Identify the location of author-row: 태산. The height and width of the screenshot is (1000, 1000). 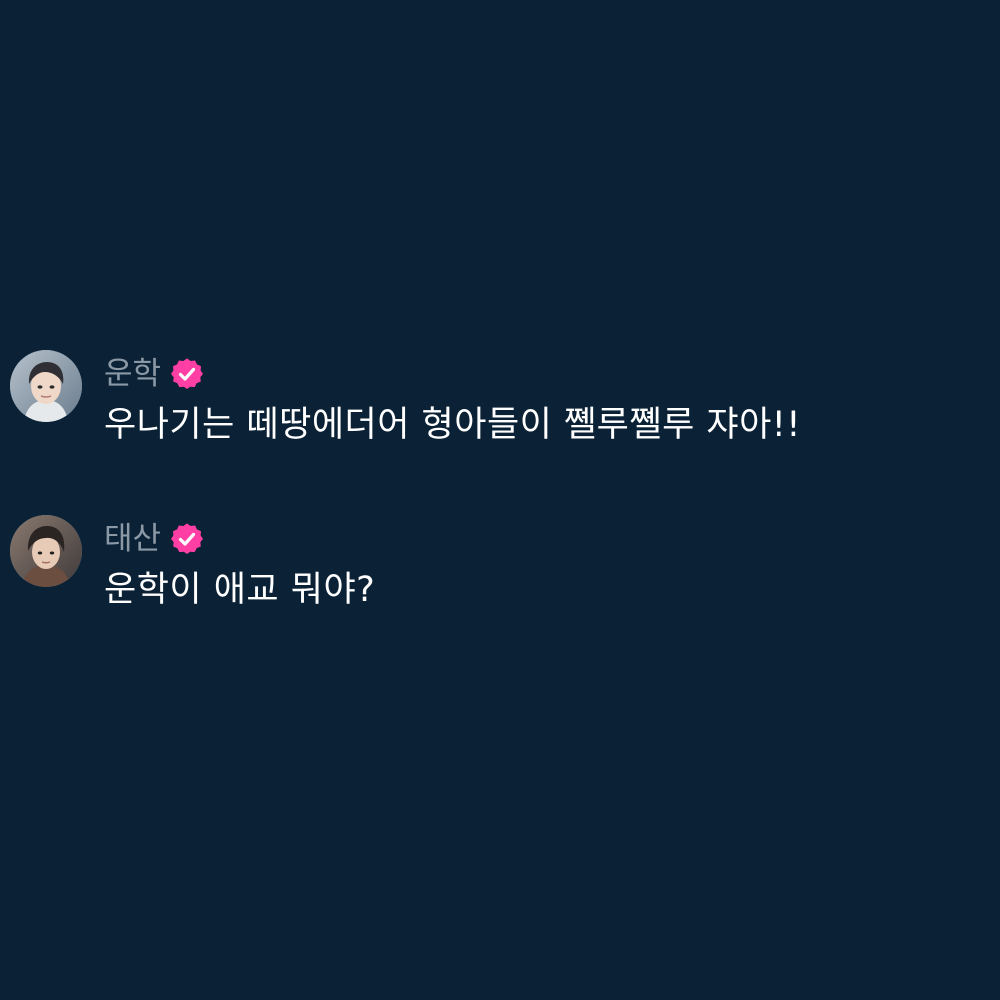
(154, 539).